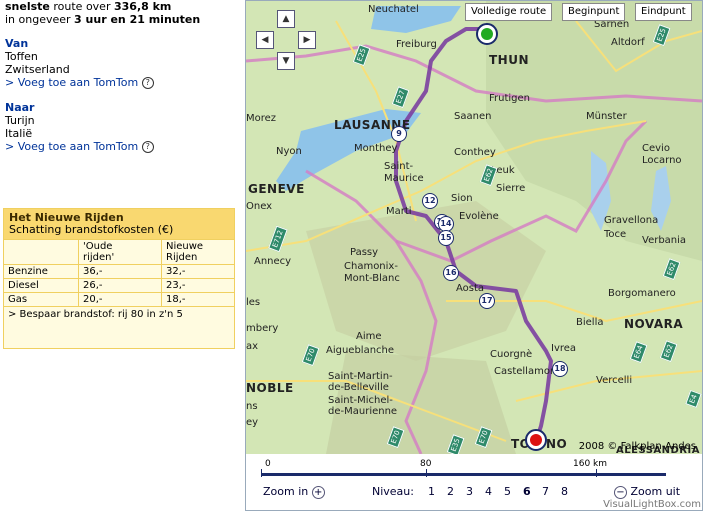 This screenshot has height=511, width=703. What do you see at coordinates (663, 12) in the screenshot?
I see `end-point-button: Eindpunt` at bounding box center [663, 12].